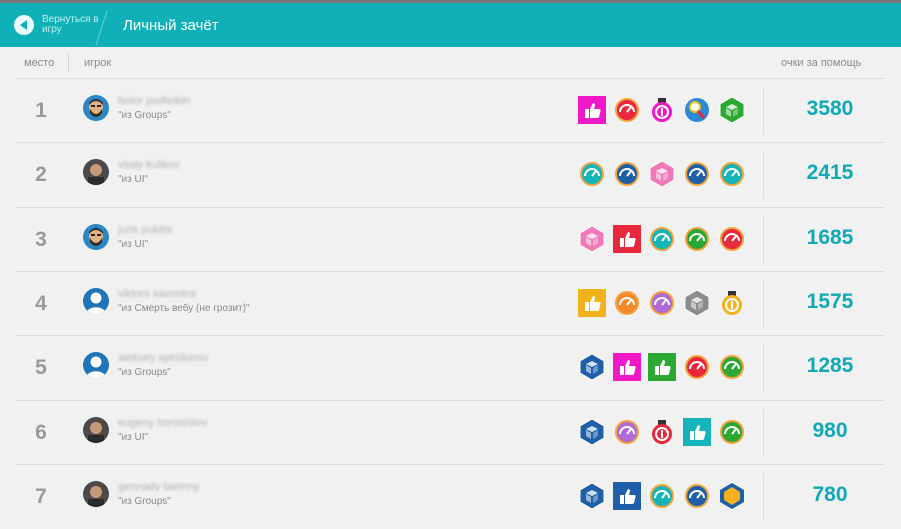  Describe the element at coordinates (830, 494) in the screenshot. I see `player-points: 780` at that location.